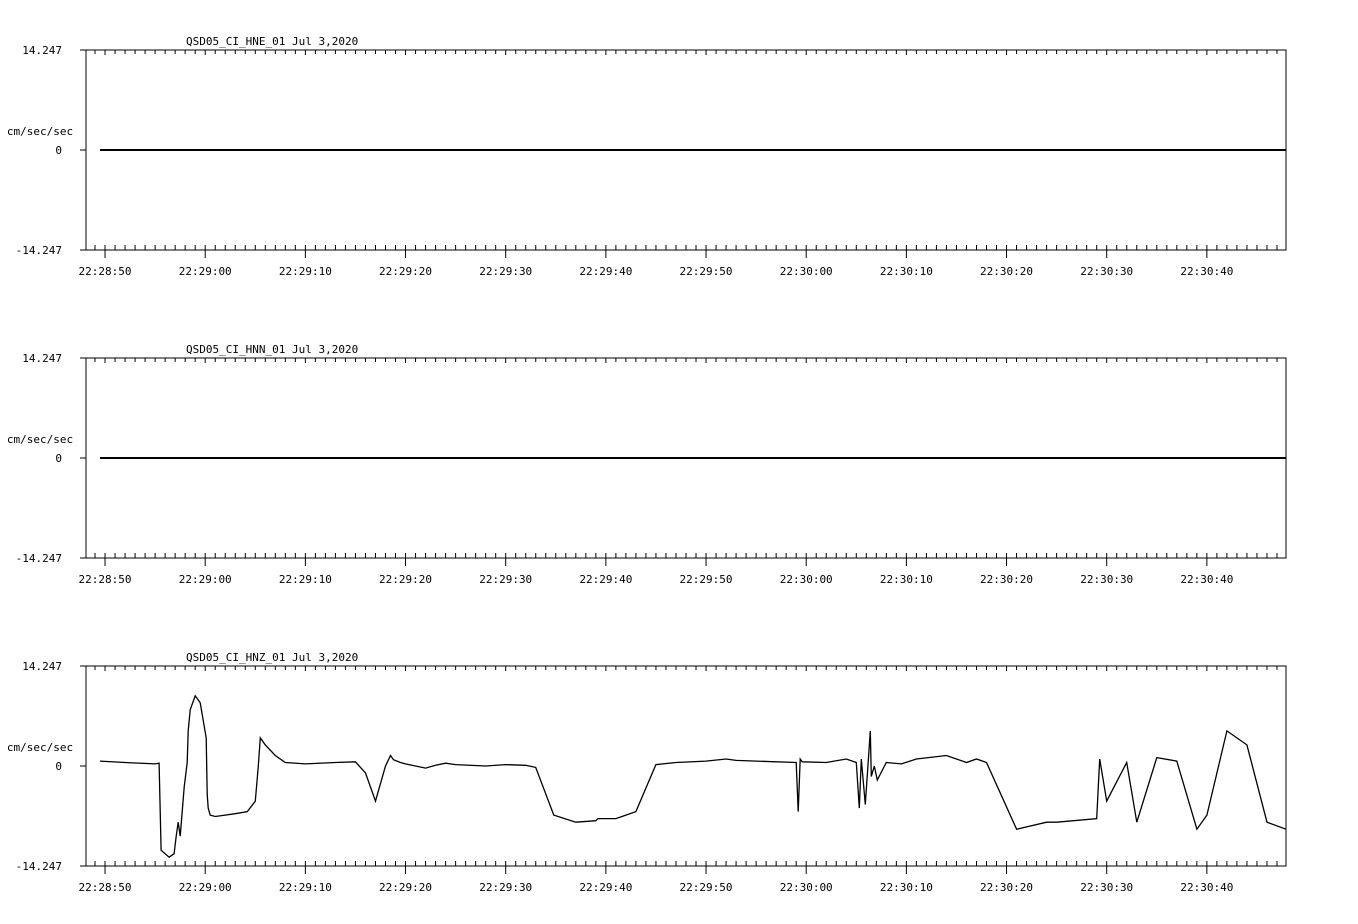  Describe the element at coordinates (272, 657) in the screenshot. I see `chart-title: QSD05_CI_HNZ_01 Jul 3,2020` at that location.